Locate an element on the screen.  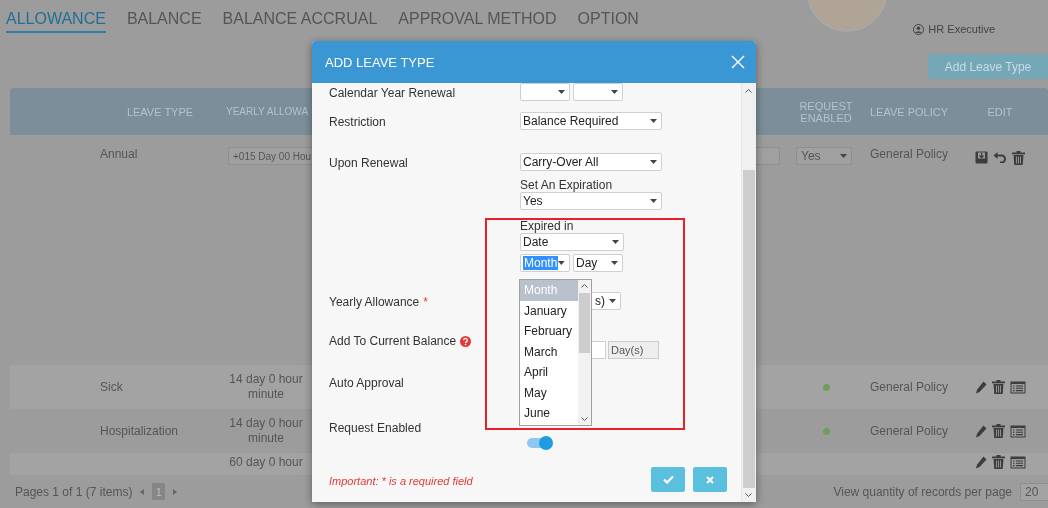
per-page-label: View quantity of records per page is located at coordinates (922, 491).